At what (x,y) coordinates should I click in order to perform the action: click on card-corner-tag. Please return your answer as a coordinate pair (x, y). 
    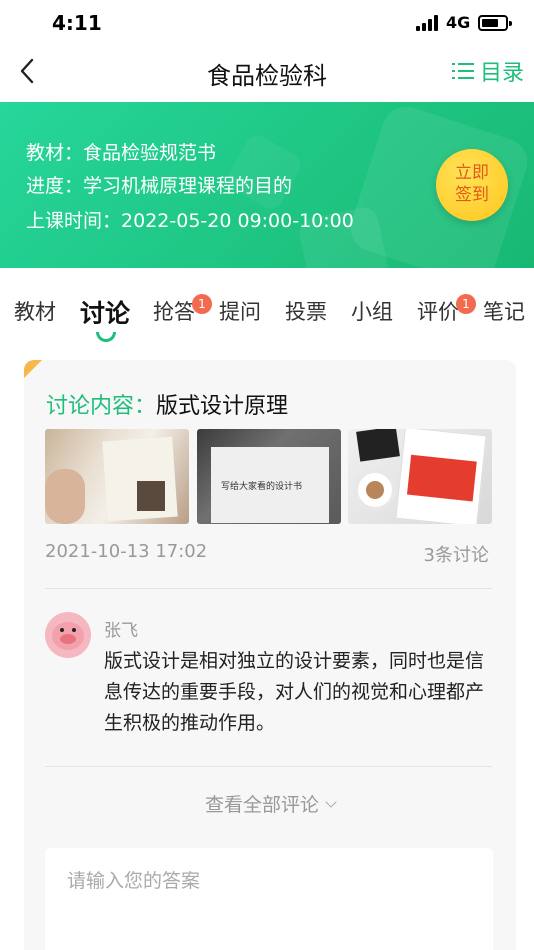
    Looking at the image, I should click on (33, 369).